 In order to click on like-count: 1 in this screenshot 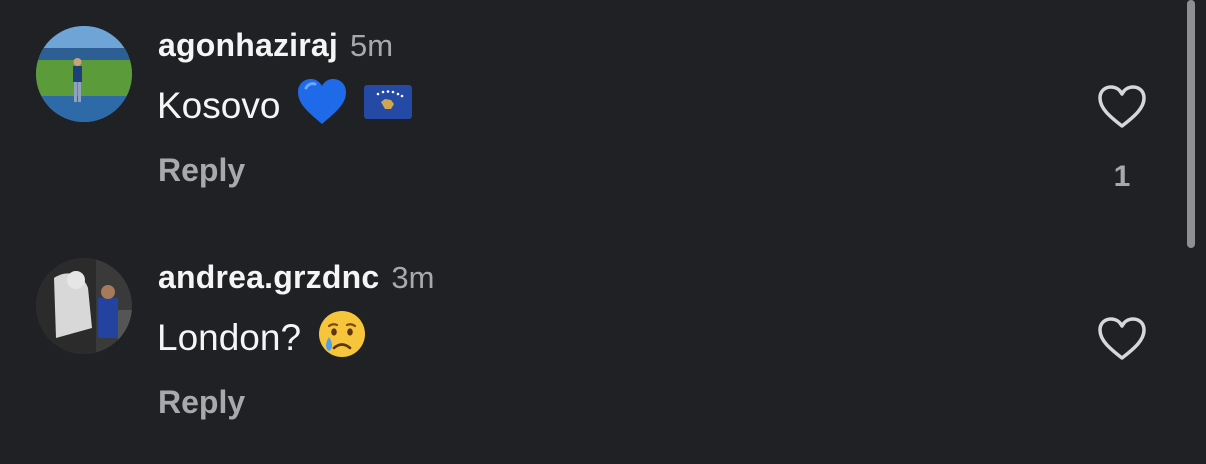, I will do `click(1122, 176)`.